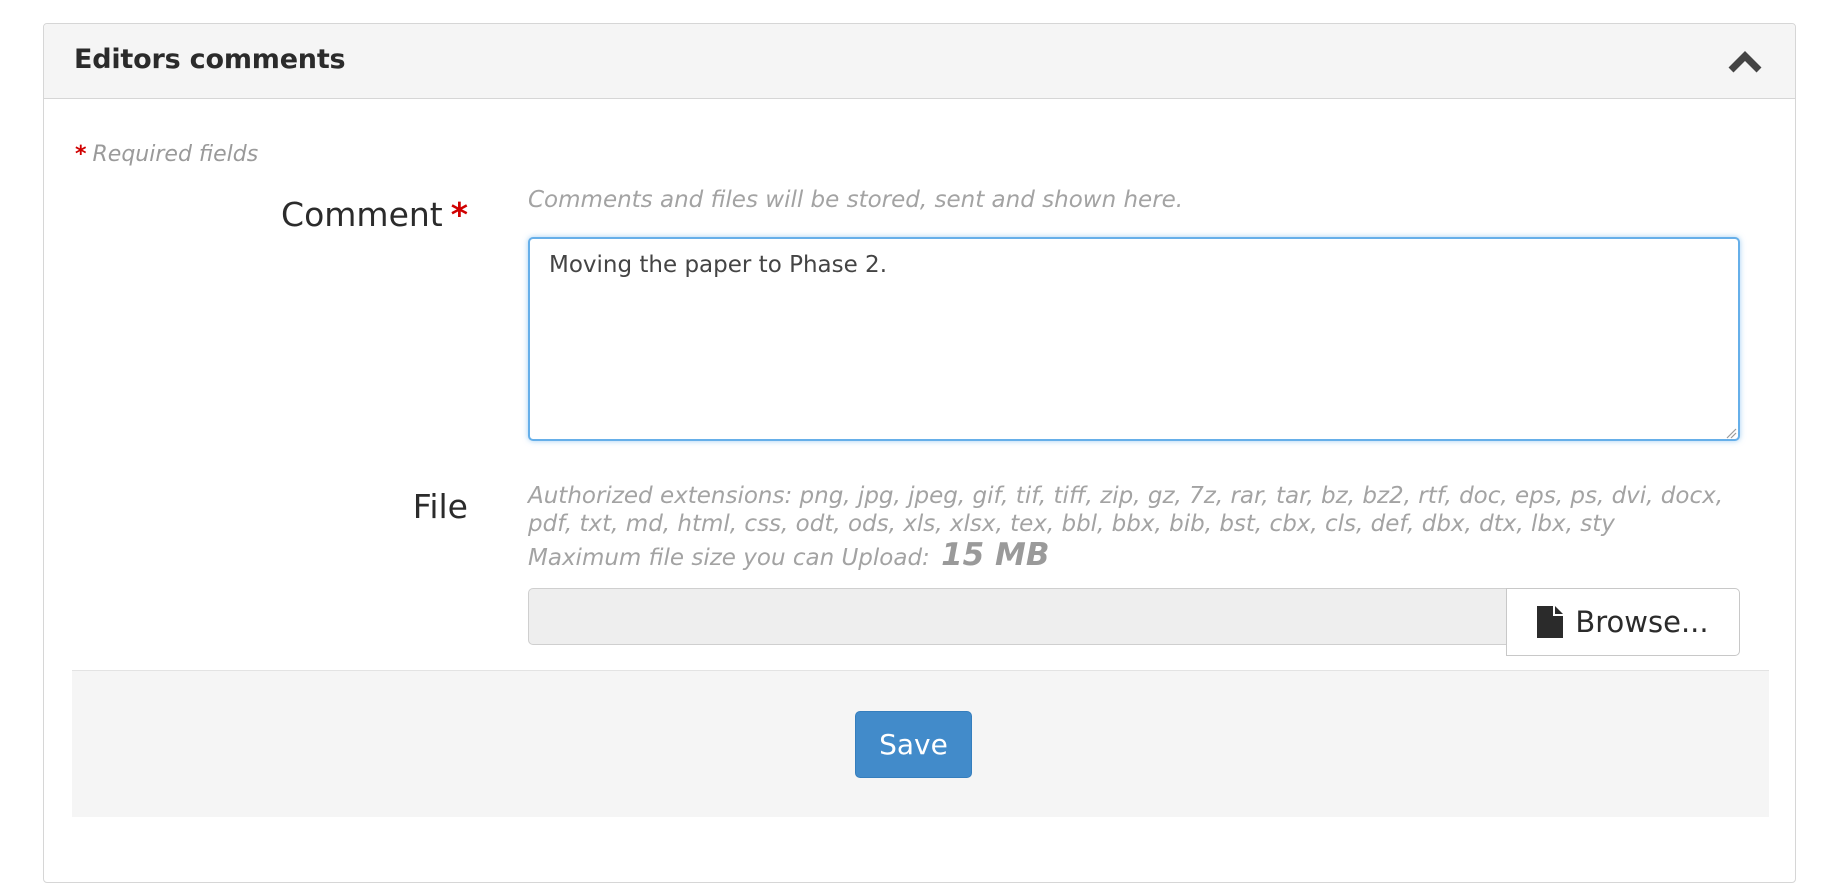  What do you see at coordinates (1550, 622) in the screenshot?
I see `file-icon` at bounding box center [1550, 622].